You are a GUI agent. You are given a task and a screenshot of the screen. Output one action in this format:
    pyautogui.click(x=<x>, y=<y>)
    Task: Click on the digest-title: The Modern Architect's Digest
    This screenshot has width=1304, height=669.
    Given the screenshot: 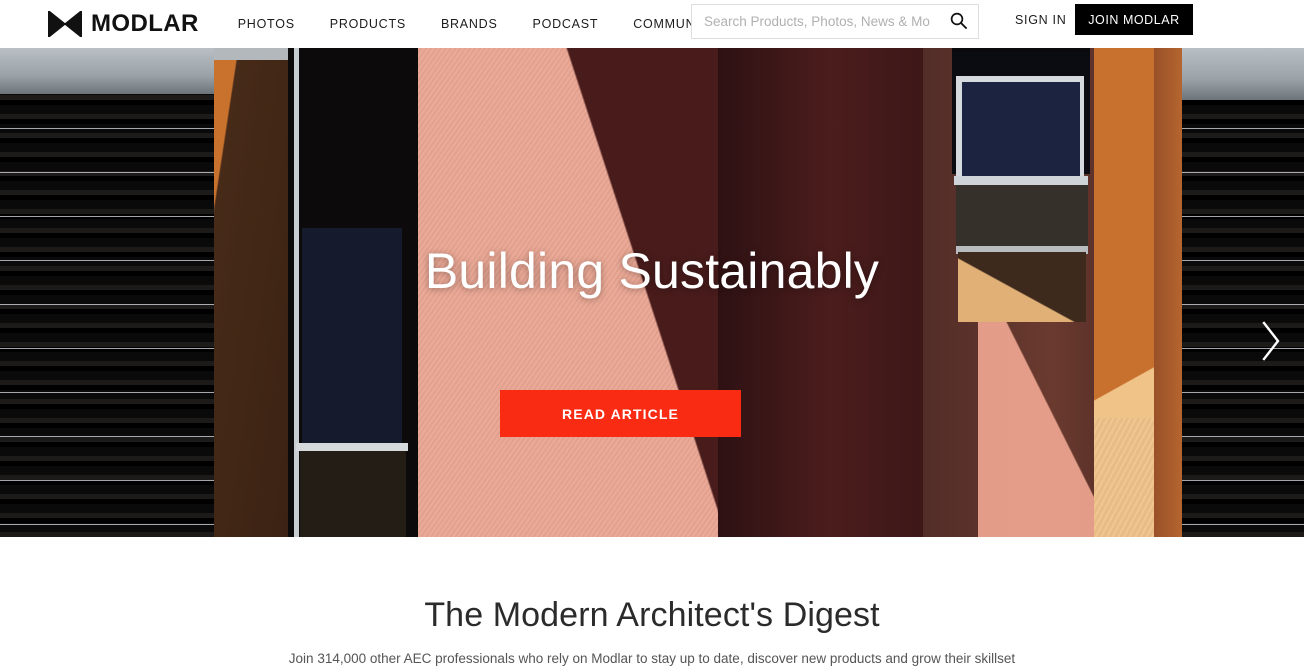 What is the action you would take?
    pyautogui.click(x=652, y=615)
    